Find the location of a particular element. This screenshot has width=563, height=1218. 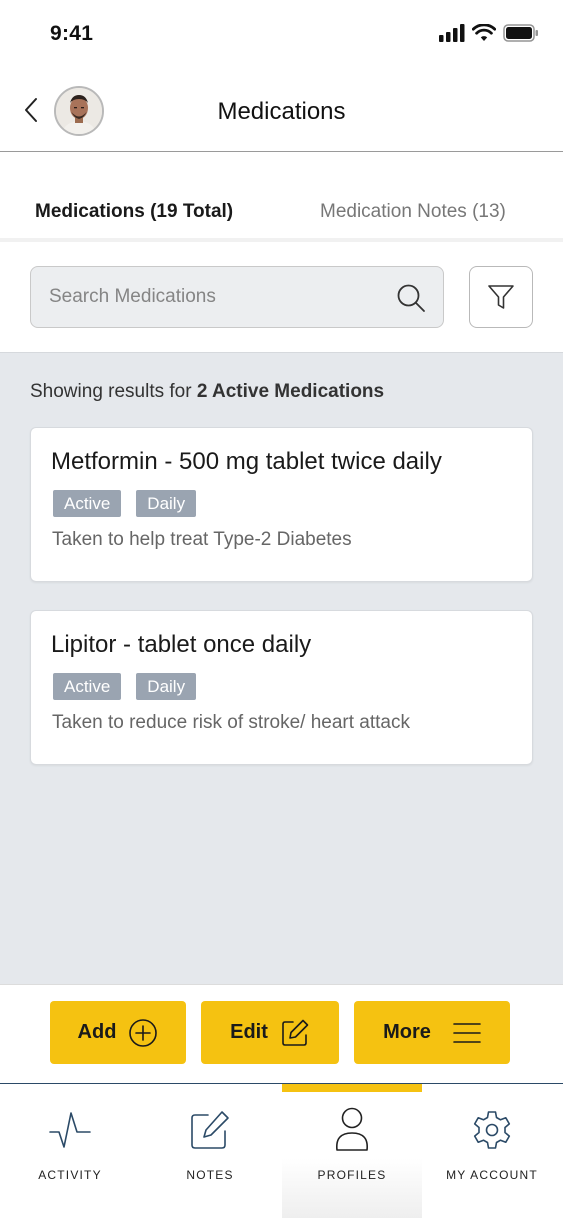

action-bar: Add Edit More is located at coordinates (281, 1034).